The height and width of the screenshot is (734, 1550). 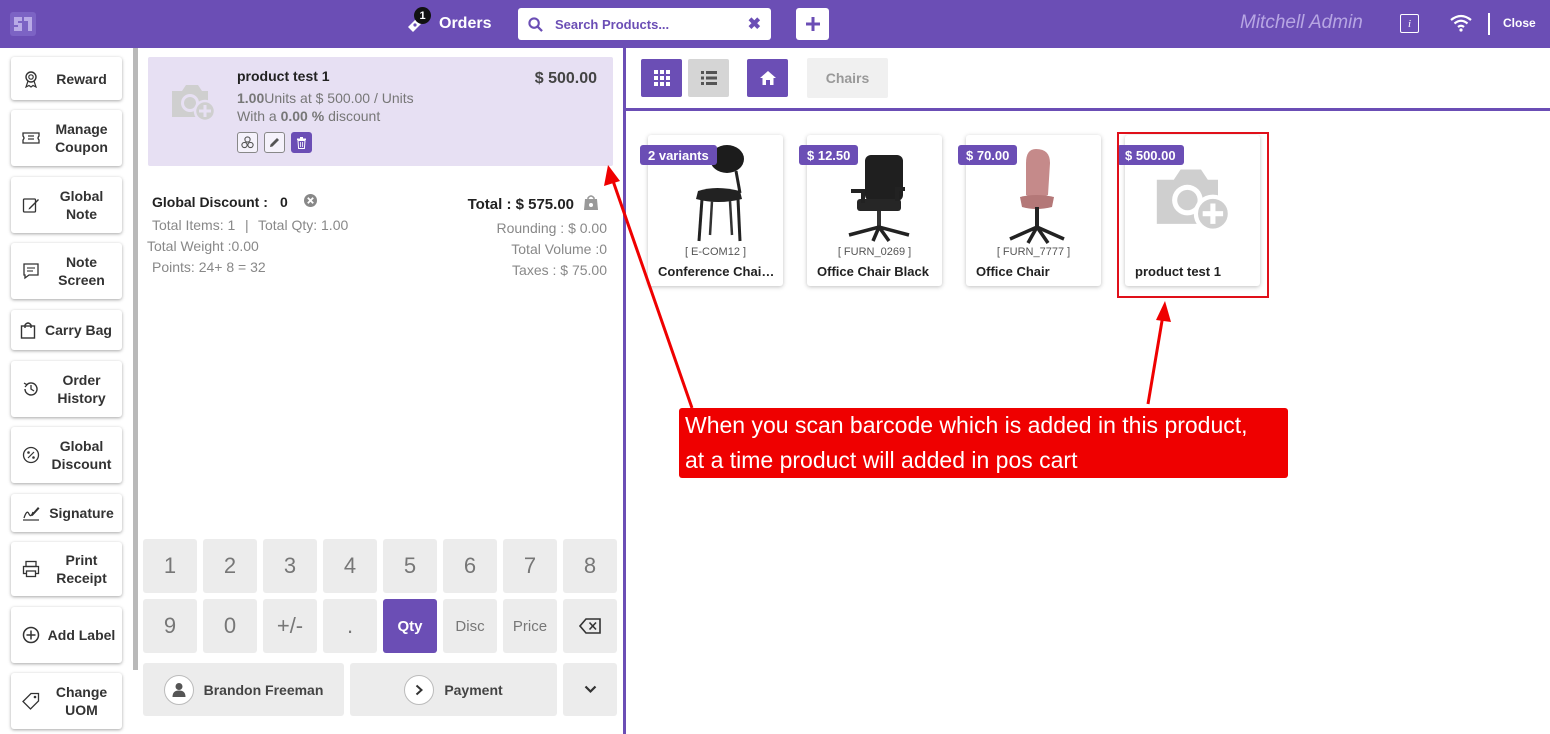 What do you see at coordinates (230, 626) in the screenshot?
I see `numpad-0: 0` at bounding box center [230, 626].